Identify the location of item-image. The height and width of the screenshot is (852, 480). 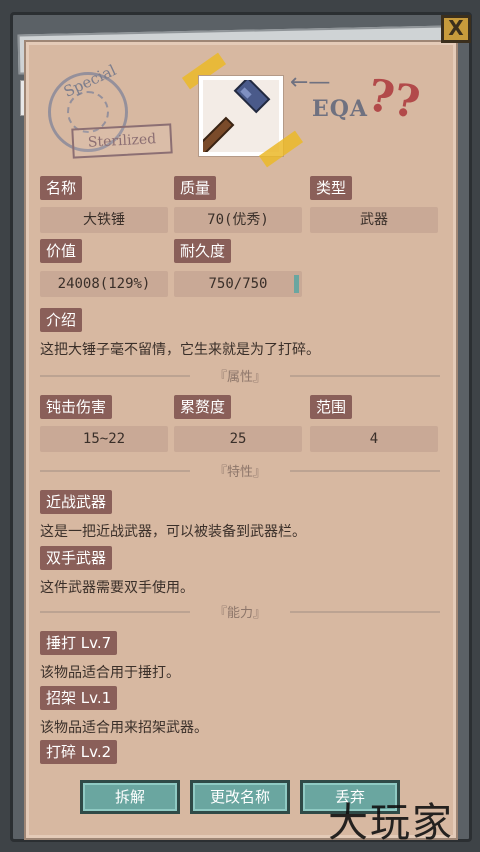
(237, 117).